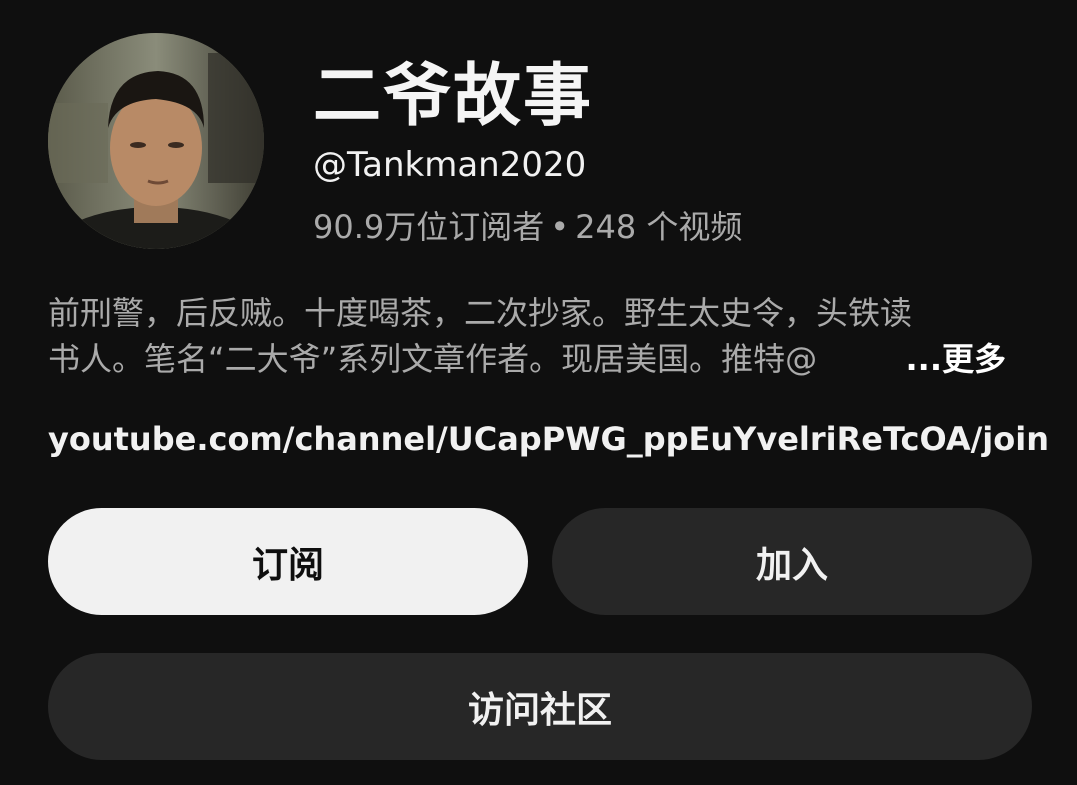  Describe the element at coordinates (287, 565) in the screenshot. I see `subscribe-label: 订阅` at that location.